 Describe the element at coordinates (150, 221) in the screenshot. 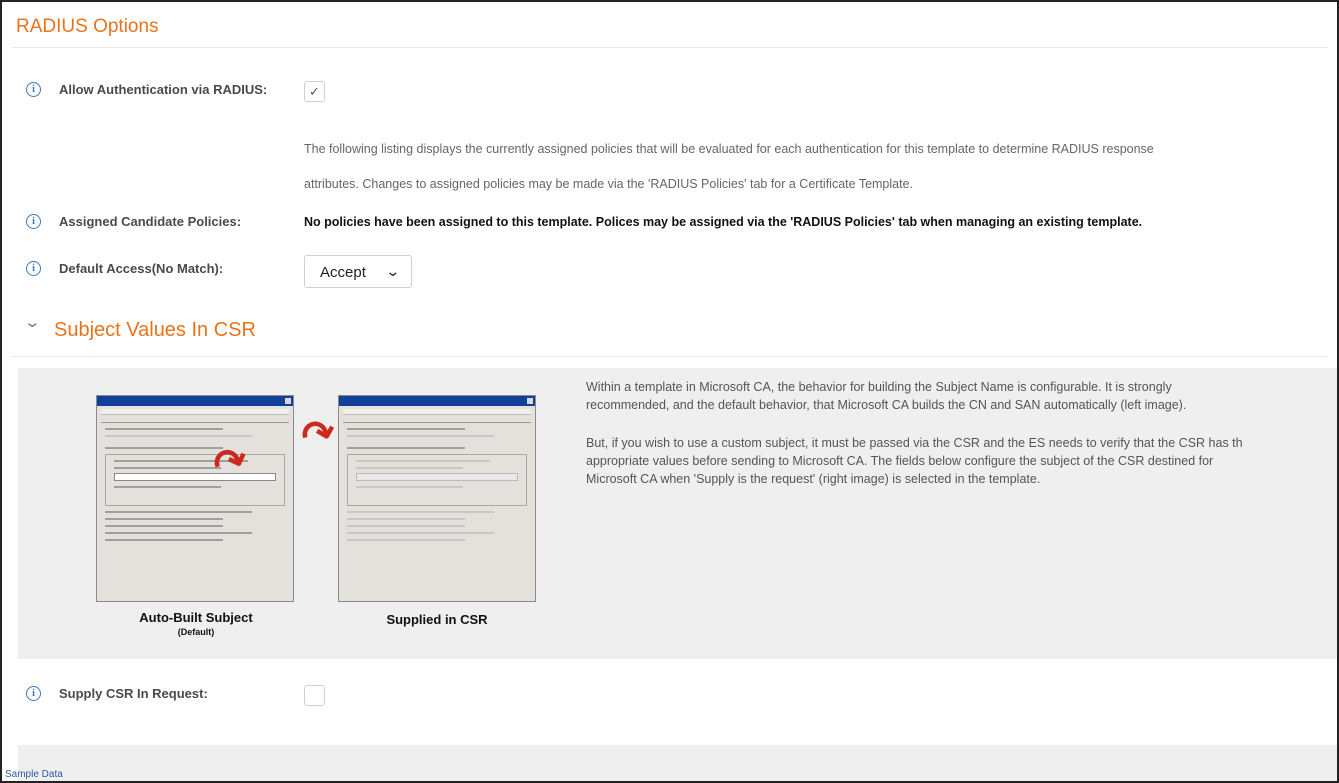

I see `assigned-policies-label: Assigned Candidate Policies:` at that location.